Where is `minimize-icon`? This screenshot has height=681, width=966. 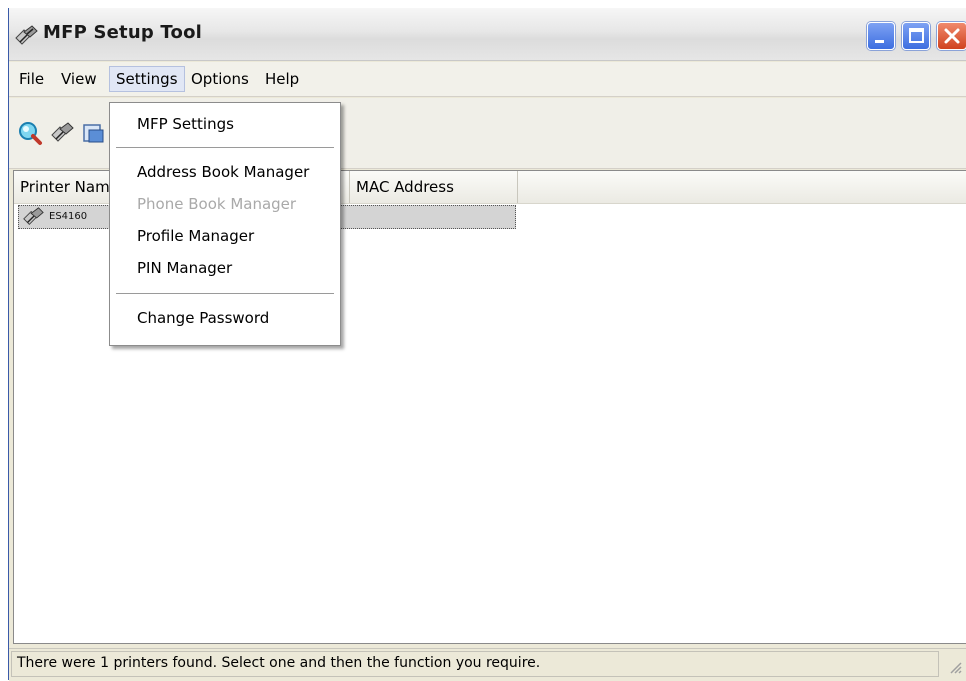 minimize-icon is located at coordinates (879, 41).